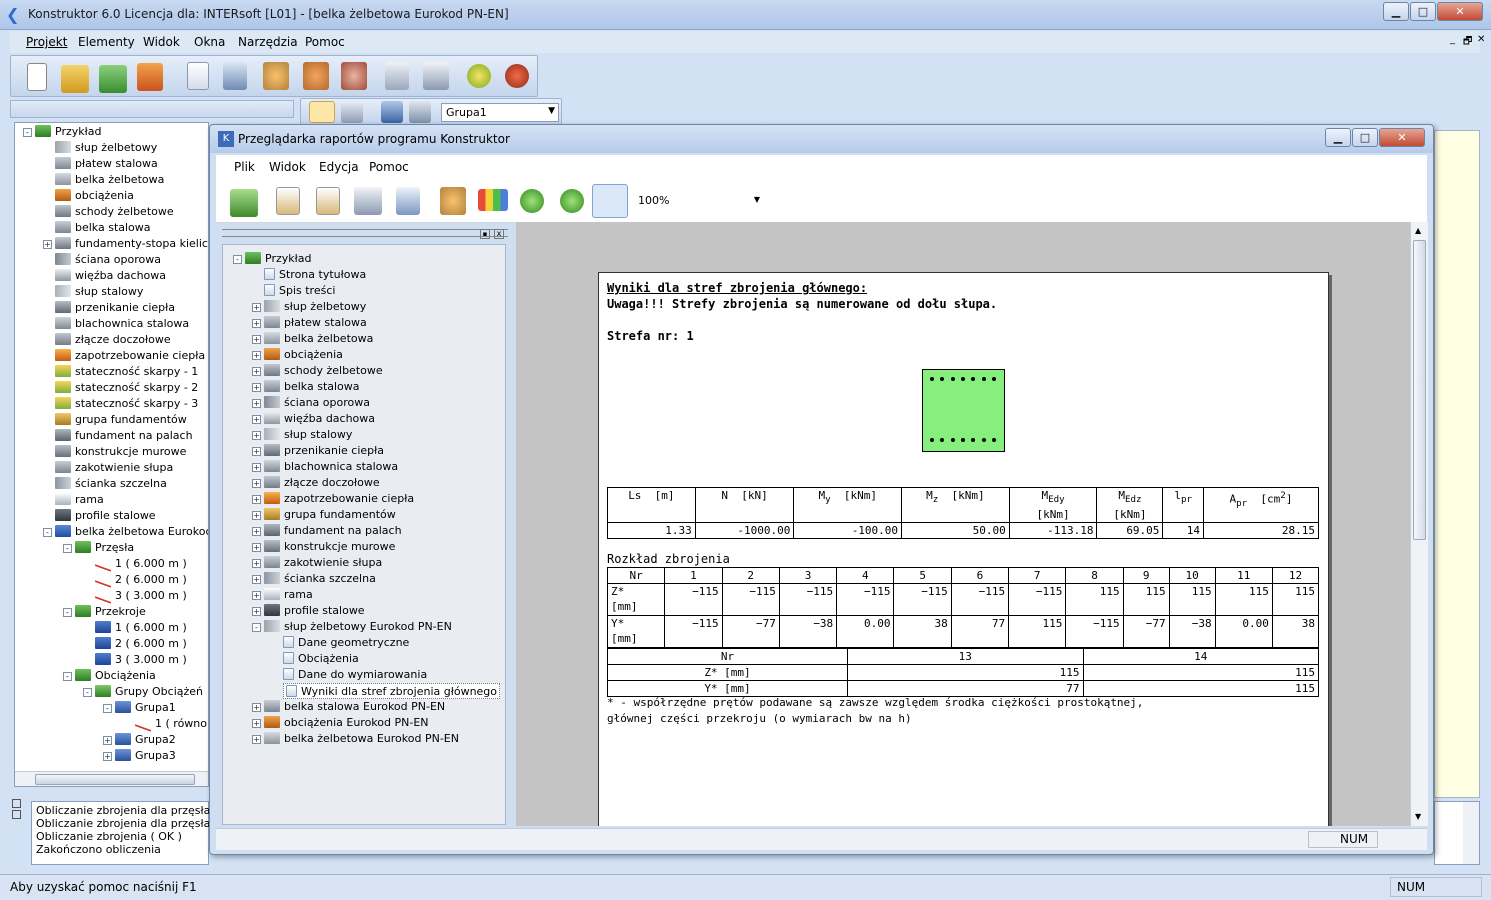 This screenshot has width=1491, height=900. What do you see at coordinates (99, 292) in the screenshot?
I see `tree-item: słup stalowy` at bounding box center [99, 292].